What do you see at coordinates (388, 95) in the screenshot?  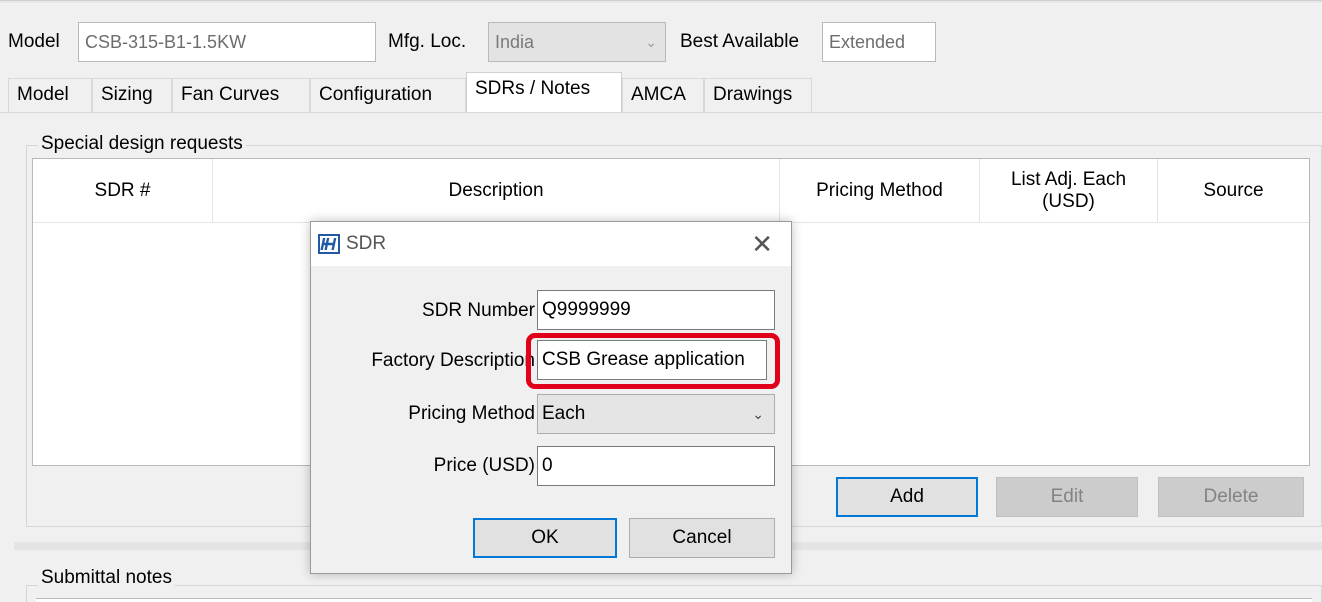 I see `tab-configuration: Configuration` at bounding box center [388, 95].